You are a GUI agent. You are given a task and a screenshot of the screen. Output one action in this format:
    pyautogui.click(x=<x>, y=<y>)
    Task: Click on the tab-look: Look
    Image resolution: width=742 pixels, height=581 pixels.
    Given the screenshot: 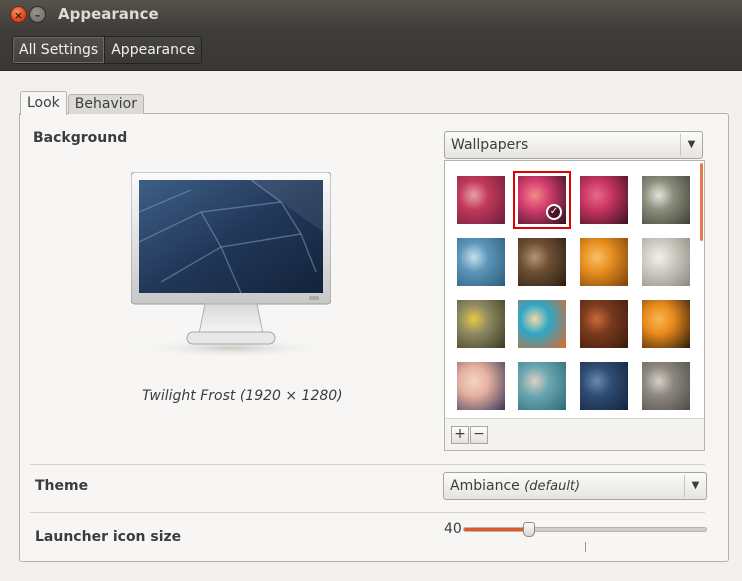 What is the action you would take?
    pyautogui.click(x=43, y=103)
    